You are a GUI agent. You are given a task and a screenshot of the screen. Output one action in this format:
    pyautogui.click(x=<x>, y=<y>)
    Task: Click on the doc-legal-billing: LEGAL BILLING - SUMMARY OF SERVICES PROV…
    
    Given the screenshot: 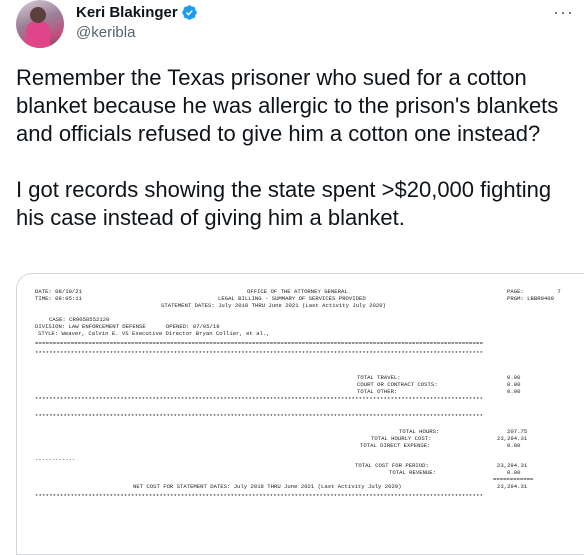 What is the action you would take?
    pyautogui.click(x=292, y=298)
    